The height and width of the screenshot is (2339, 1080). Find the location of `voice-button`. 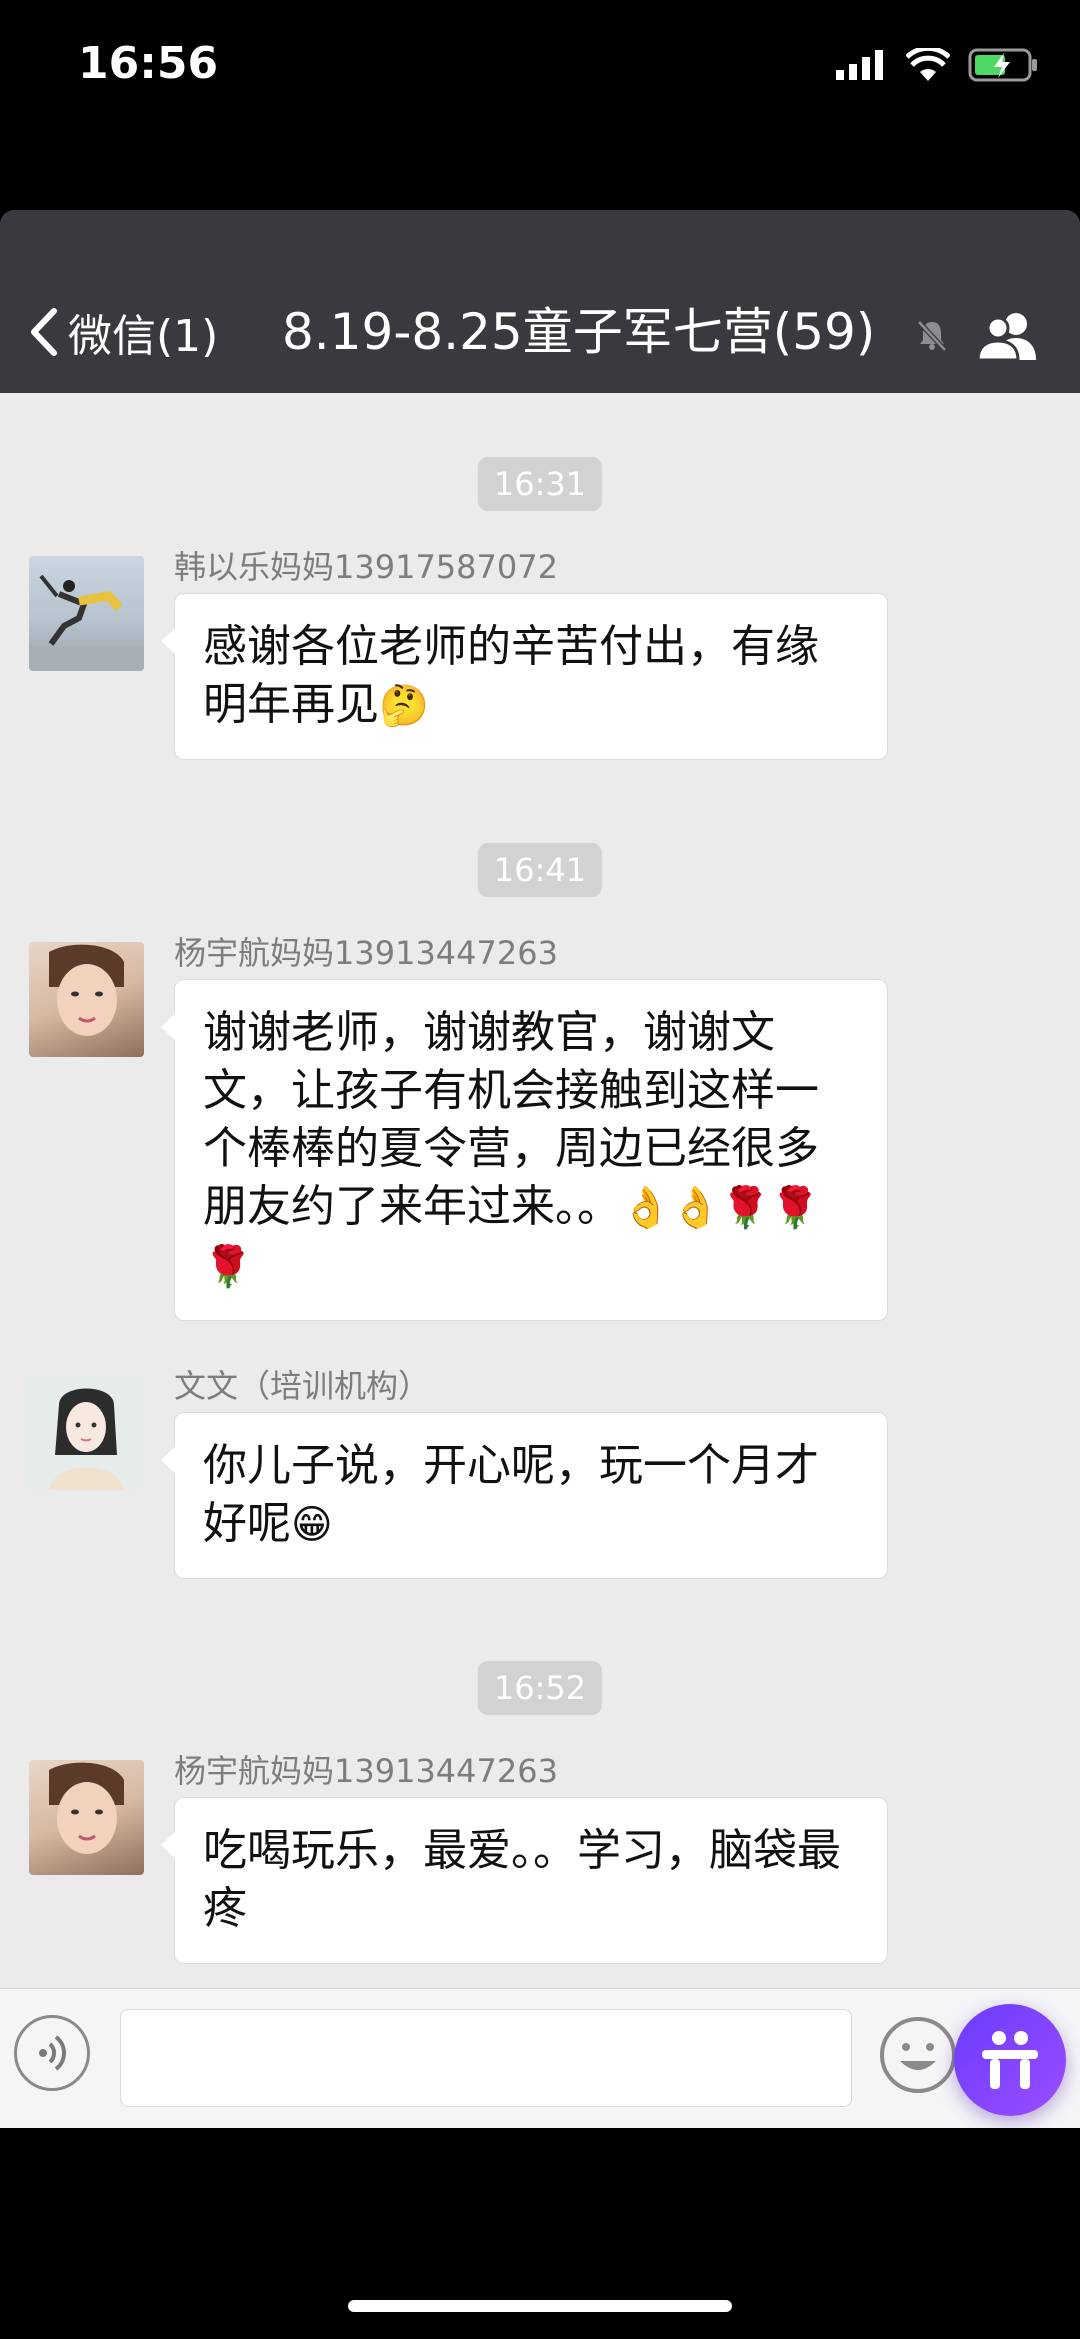

voice-button is located at coordinates (52, 2053).